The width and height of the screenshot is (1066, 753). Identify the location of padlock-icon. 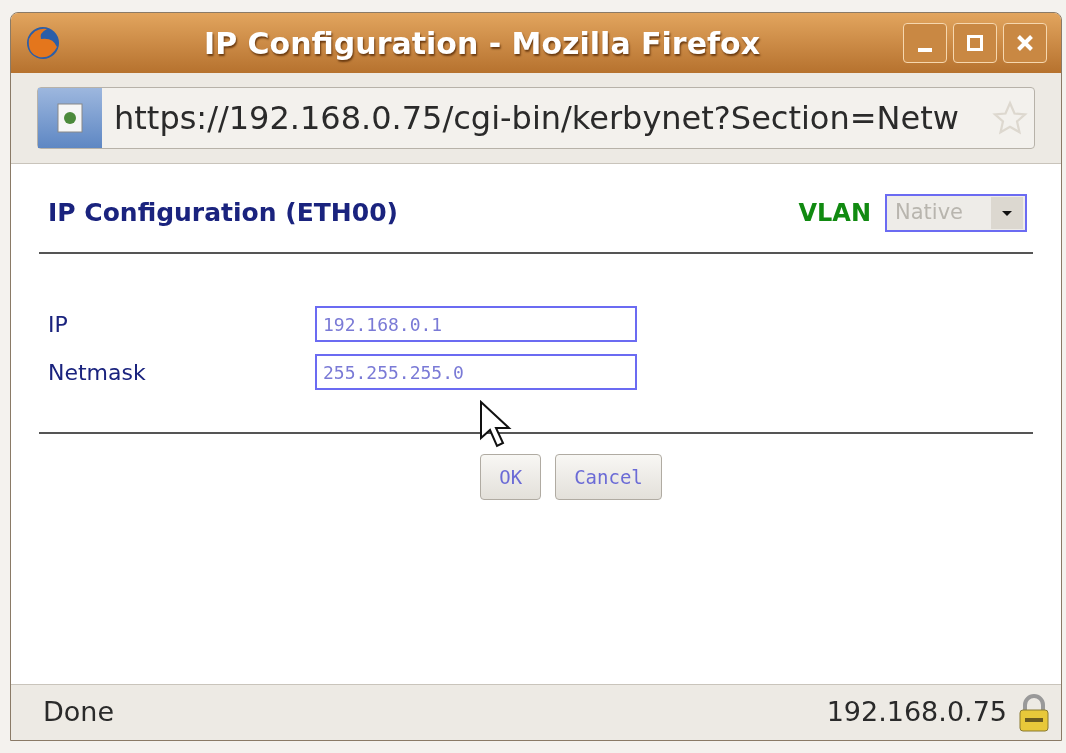
(1034, 712).